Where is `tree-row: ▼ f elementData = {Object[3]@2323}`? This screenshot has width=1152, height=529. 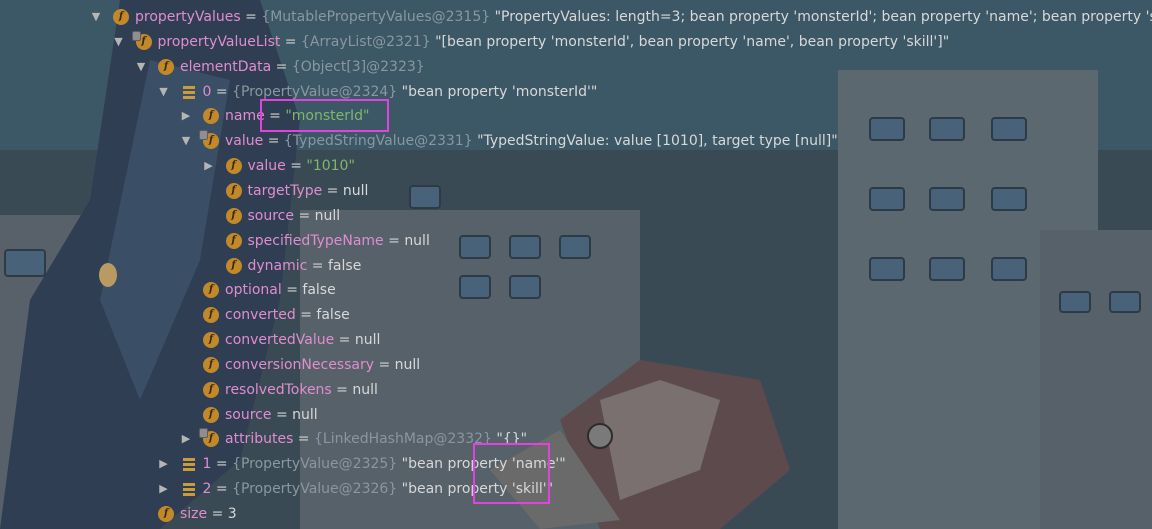
tree-row: ▼ f elementData = {Object[3]@2323} is located at coordinates (576, 67).